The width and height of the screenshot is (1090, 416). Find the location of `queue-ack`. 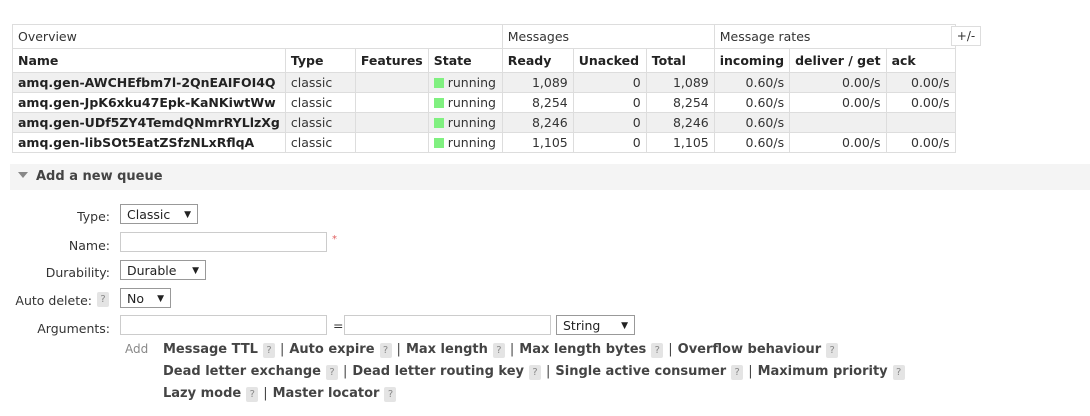

queue-ack is located at coordinates (920, 122).